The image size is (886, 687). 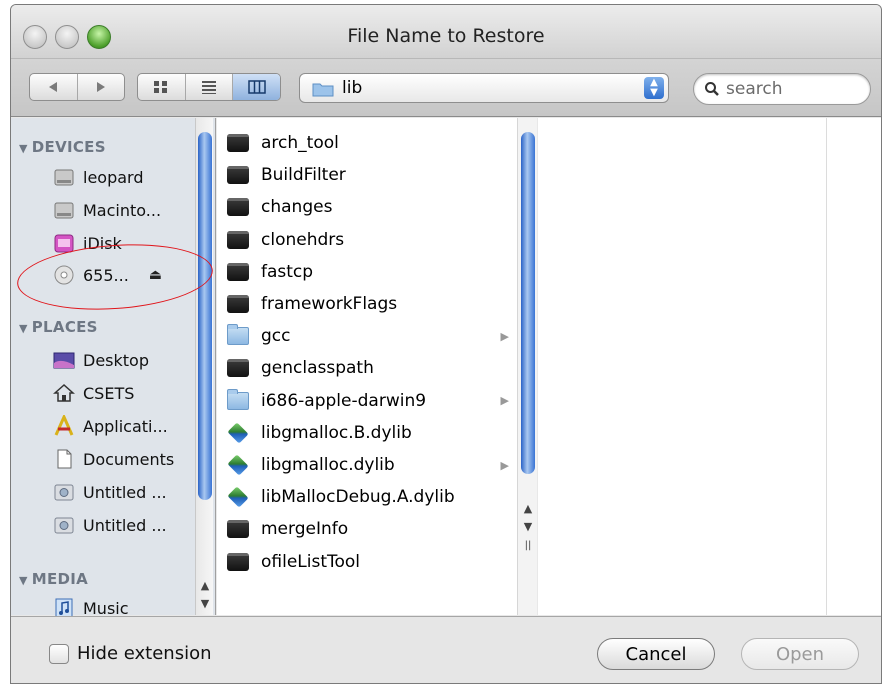 What do you see at coordinates (329, 304) in the screenshot?
I see `file-name: frameworkFlags` at bounding box center [329, 304].